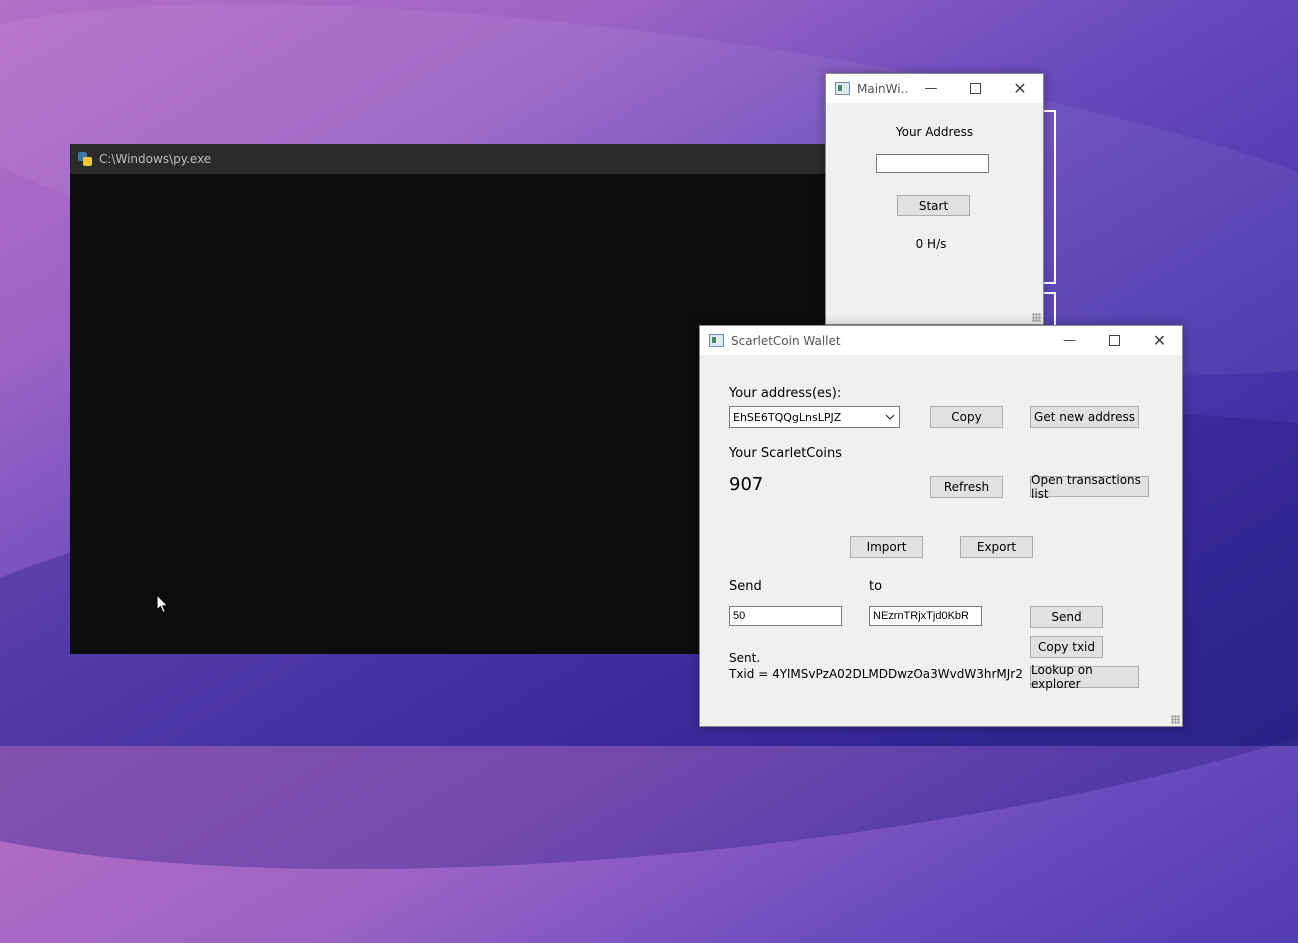 The width and height of the screenshot is (1298, 943). What do you see at coordinates (1084, 417) in the screenshot?
I see `get-new-address-button: Get new address` at bounding box center [1084, 417].